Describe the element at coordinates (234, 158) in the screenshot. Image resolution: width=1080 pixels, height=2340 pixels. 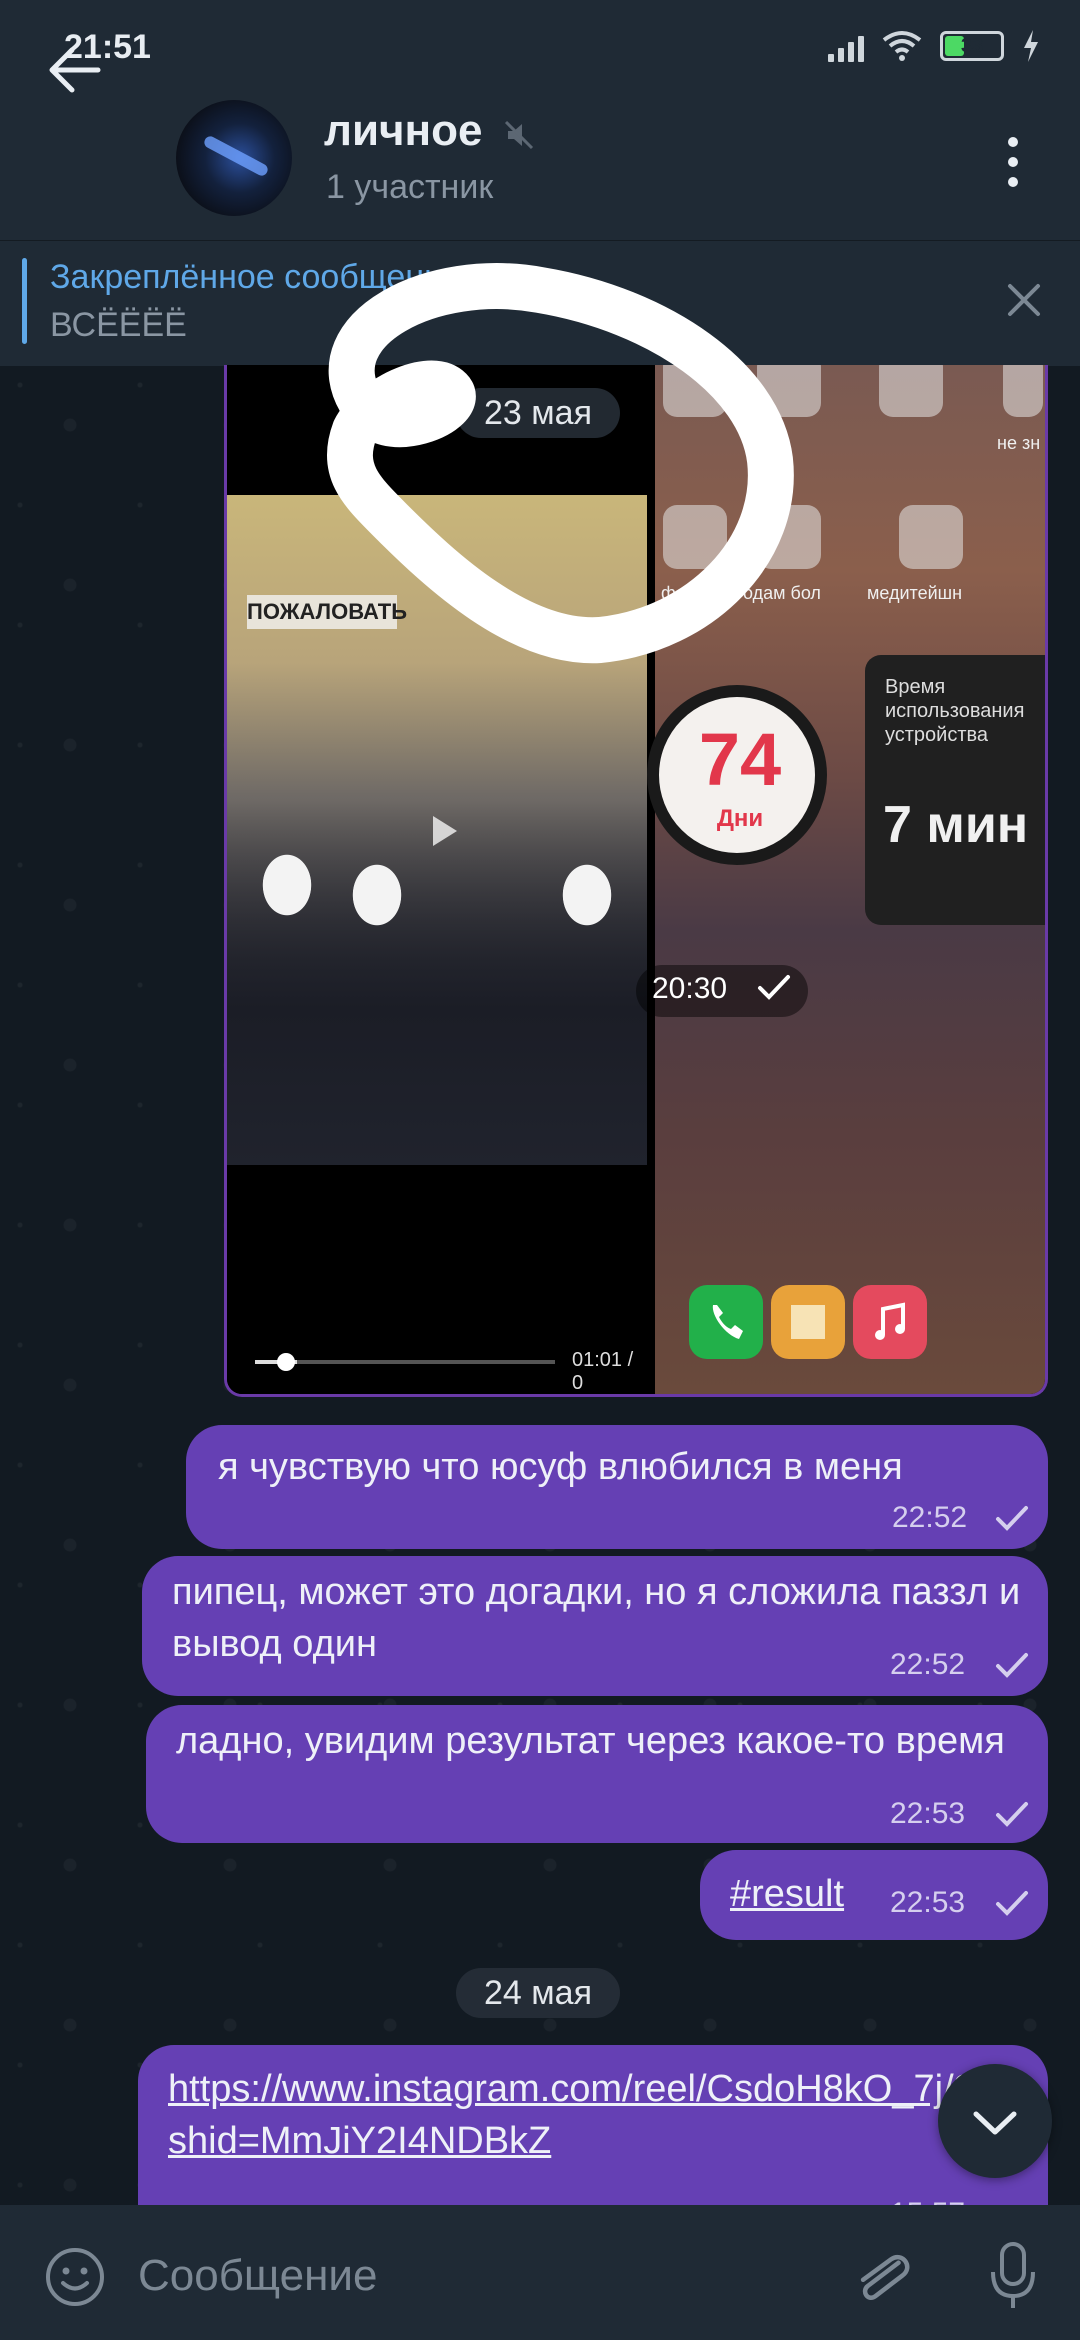
I see `chat-avatar` at that location.